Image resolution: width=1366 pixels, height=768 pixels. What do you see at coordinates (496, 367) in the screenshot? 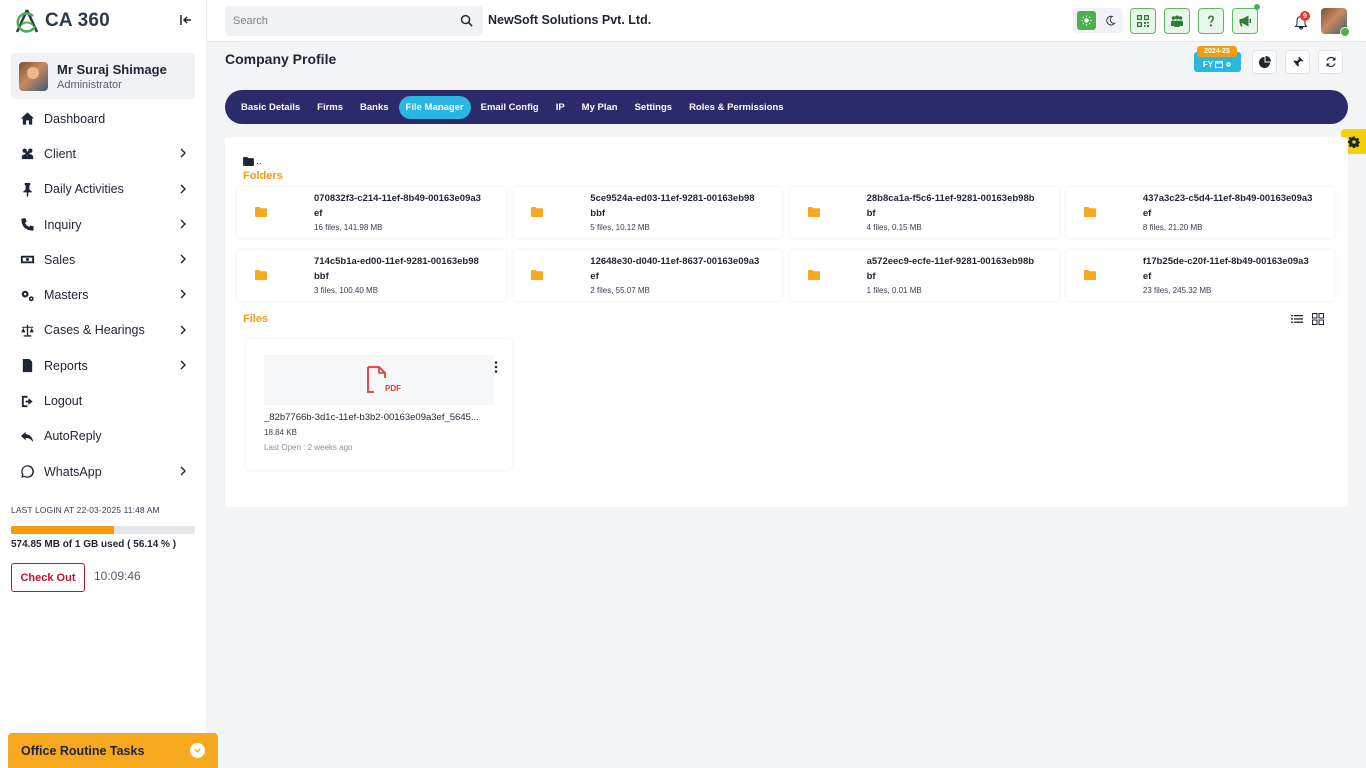
I see `more-options-icon` at bounding box center [496, 367].